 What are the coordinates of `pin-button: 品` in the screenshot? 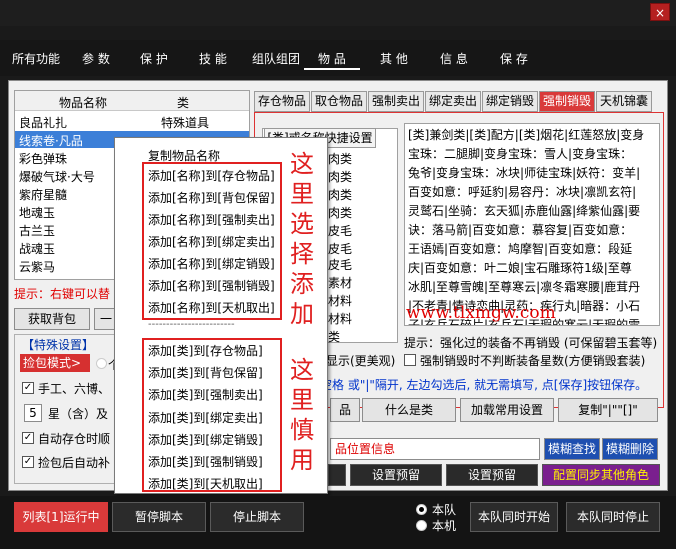 It's located at (345, 410).